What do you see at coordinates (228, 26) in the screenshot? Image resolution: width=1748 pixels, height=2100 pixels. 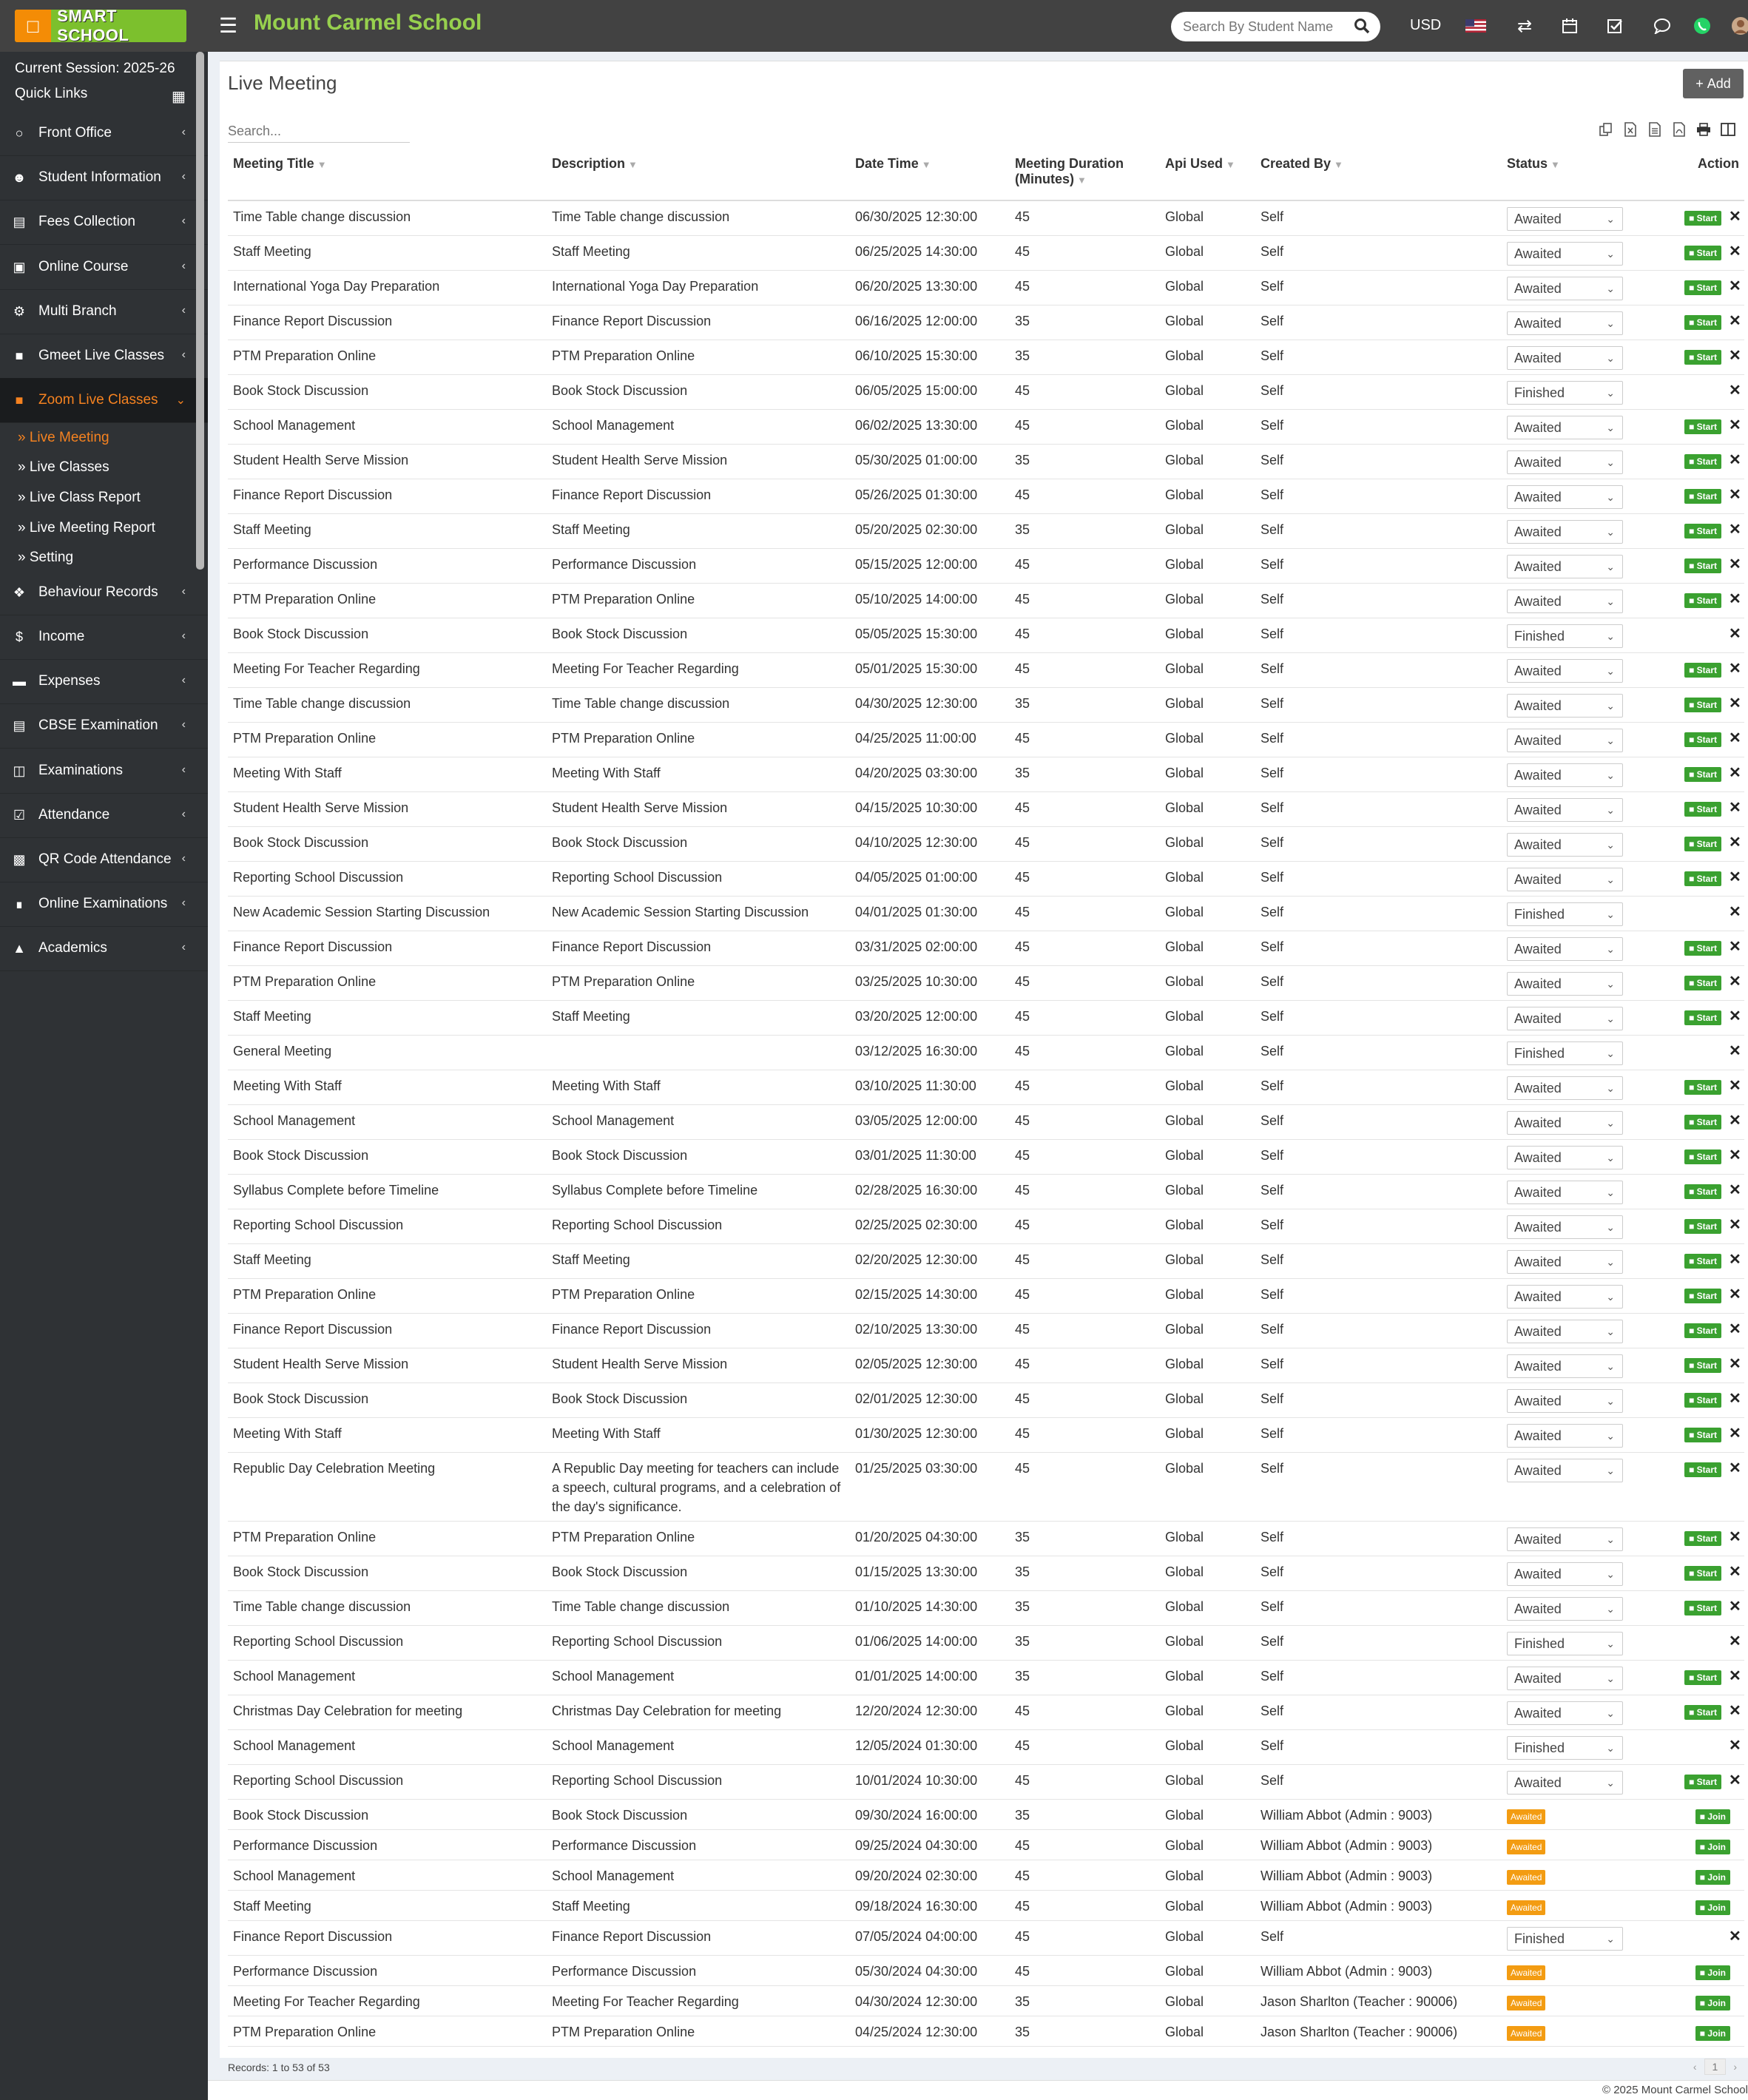 I see `menu-toggle-icon: ☰` at bounding box center [228, 26].